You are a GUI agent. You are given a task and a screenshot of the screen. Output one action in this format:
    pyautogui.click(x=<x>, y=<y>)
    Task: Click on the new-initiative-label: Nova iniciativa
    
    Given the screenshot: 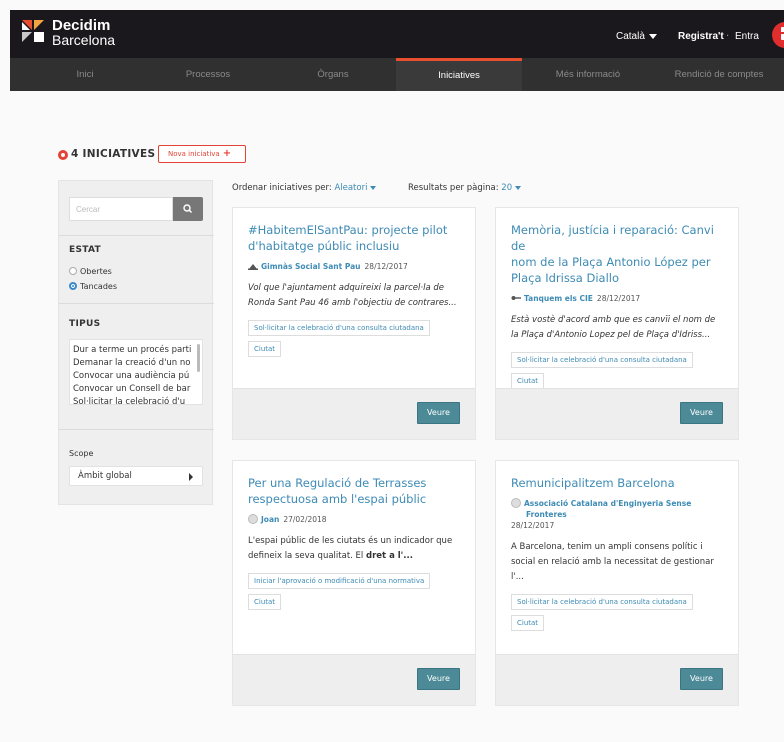 What is the action you would take?
    pyautogui.click(x=194, y=154)
    